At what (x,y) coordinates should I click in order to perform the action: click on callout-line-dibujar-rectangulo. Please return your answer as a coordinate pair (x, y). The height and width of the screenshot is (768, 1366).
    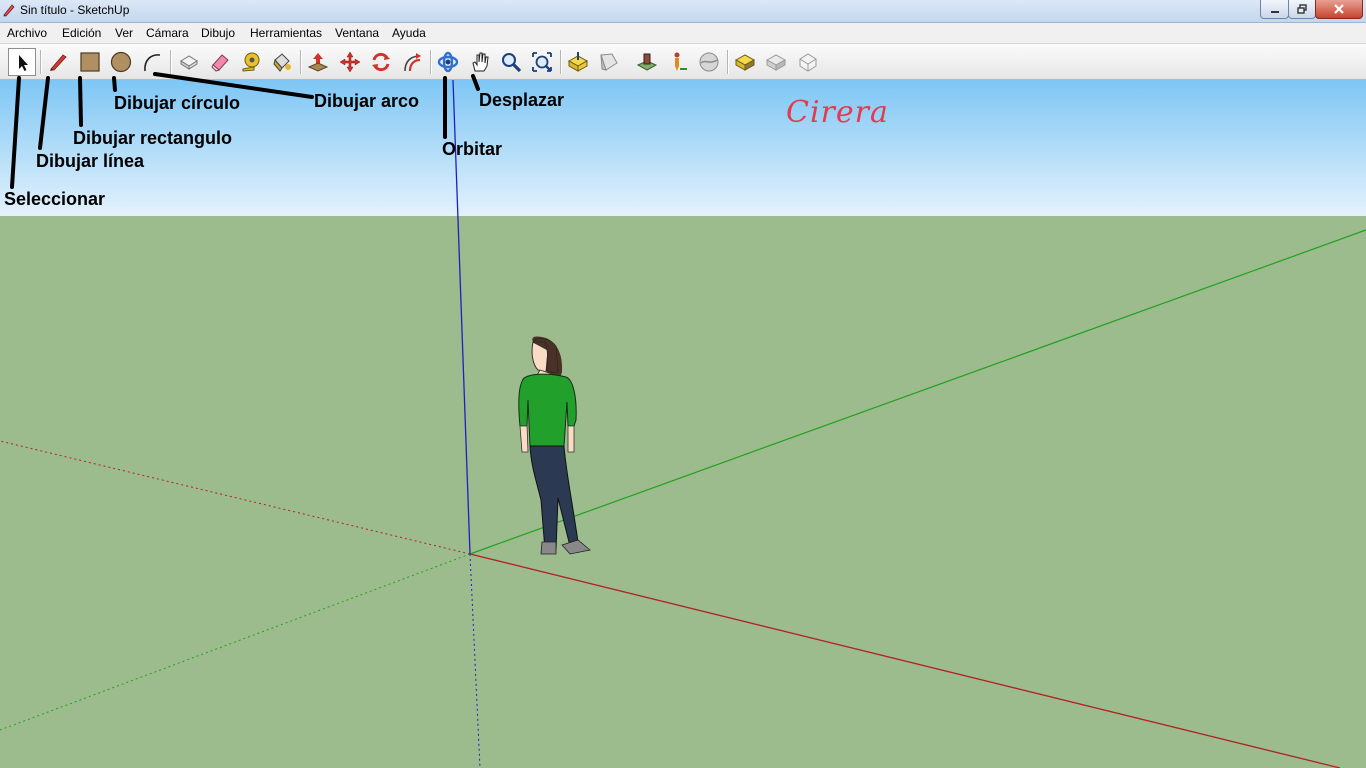
    Looking at the image, I should click on (80, 101).